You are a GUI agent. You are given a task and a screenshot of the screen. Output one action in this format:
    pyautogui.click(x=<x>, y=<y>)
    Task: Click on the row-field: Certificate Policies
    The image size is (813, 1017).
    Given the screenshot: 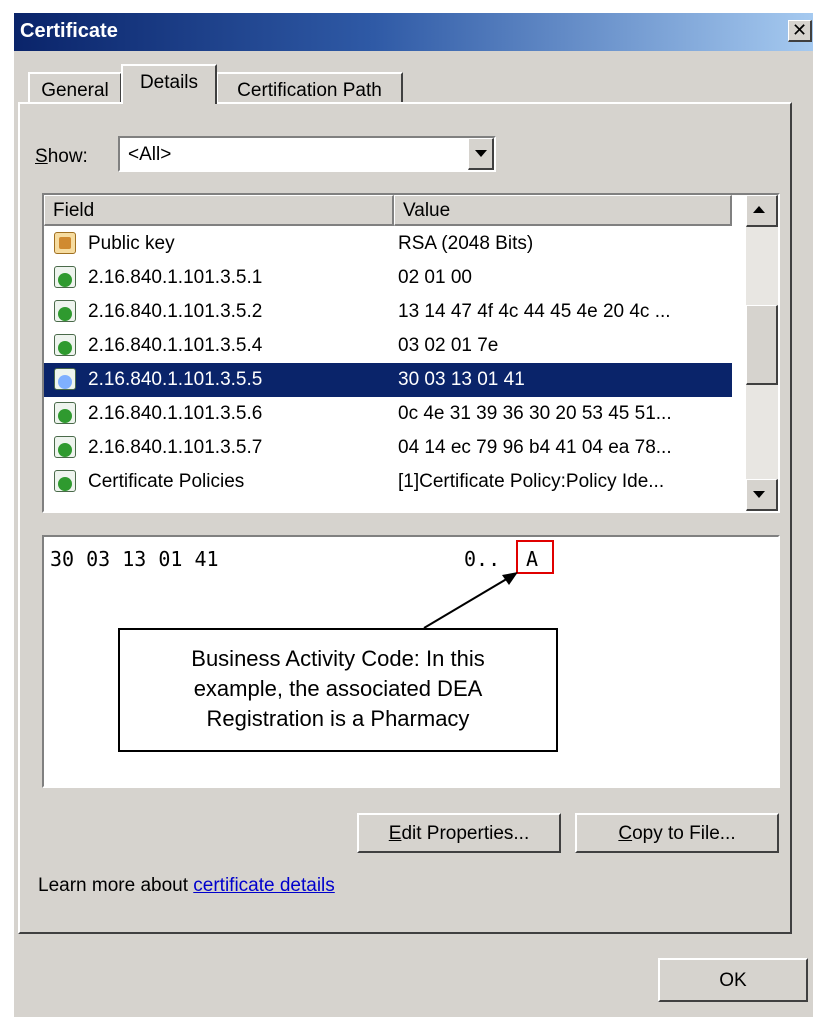 What is the action you would take?
    pyautogui.click(x=166, y=481)
    